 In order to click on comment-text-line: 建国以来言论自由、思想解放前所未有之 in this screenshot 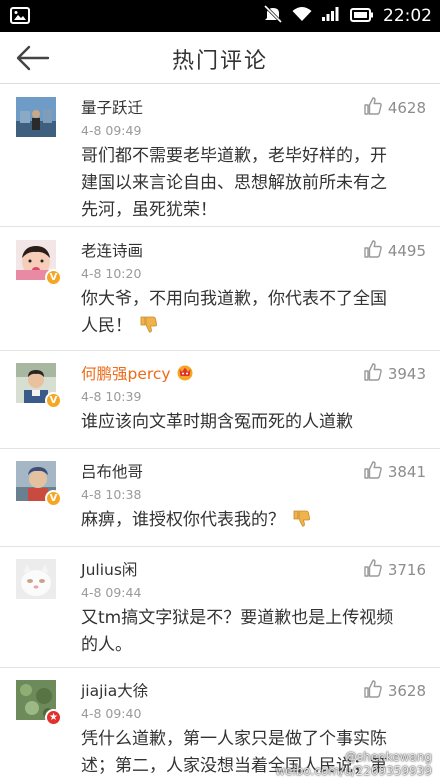, I will do `click(234, 183)`.